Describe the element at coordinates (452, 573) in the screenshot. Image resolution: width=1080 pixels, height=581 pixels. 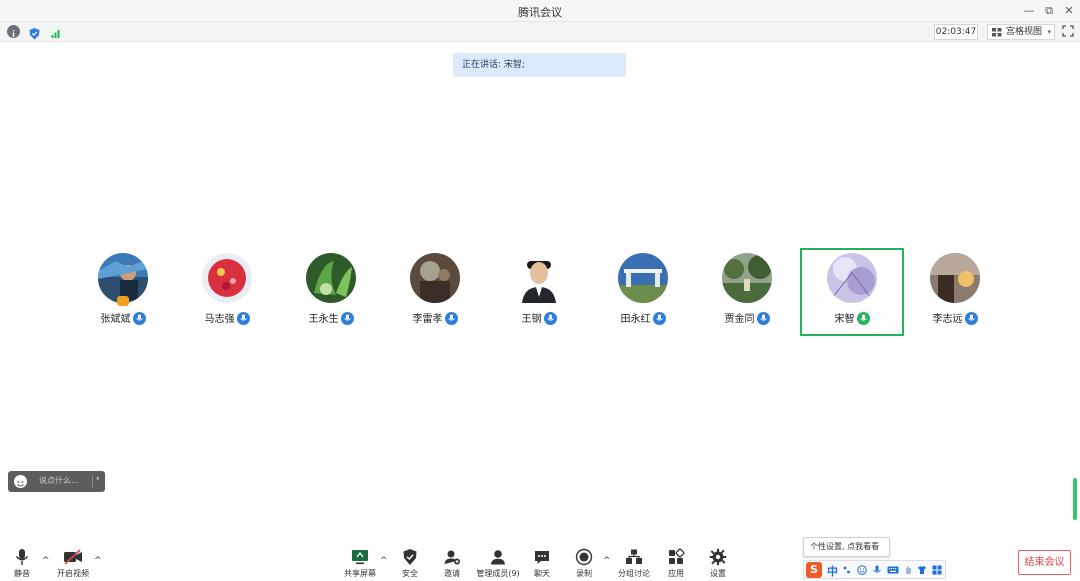
I see `invite-label: 邀请` at that location.